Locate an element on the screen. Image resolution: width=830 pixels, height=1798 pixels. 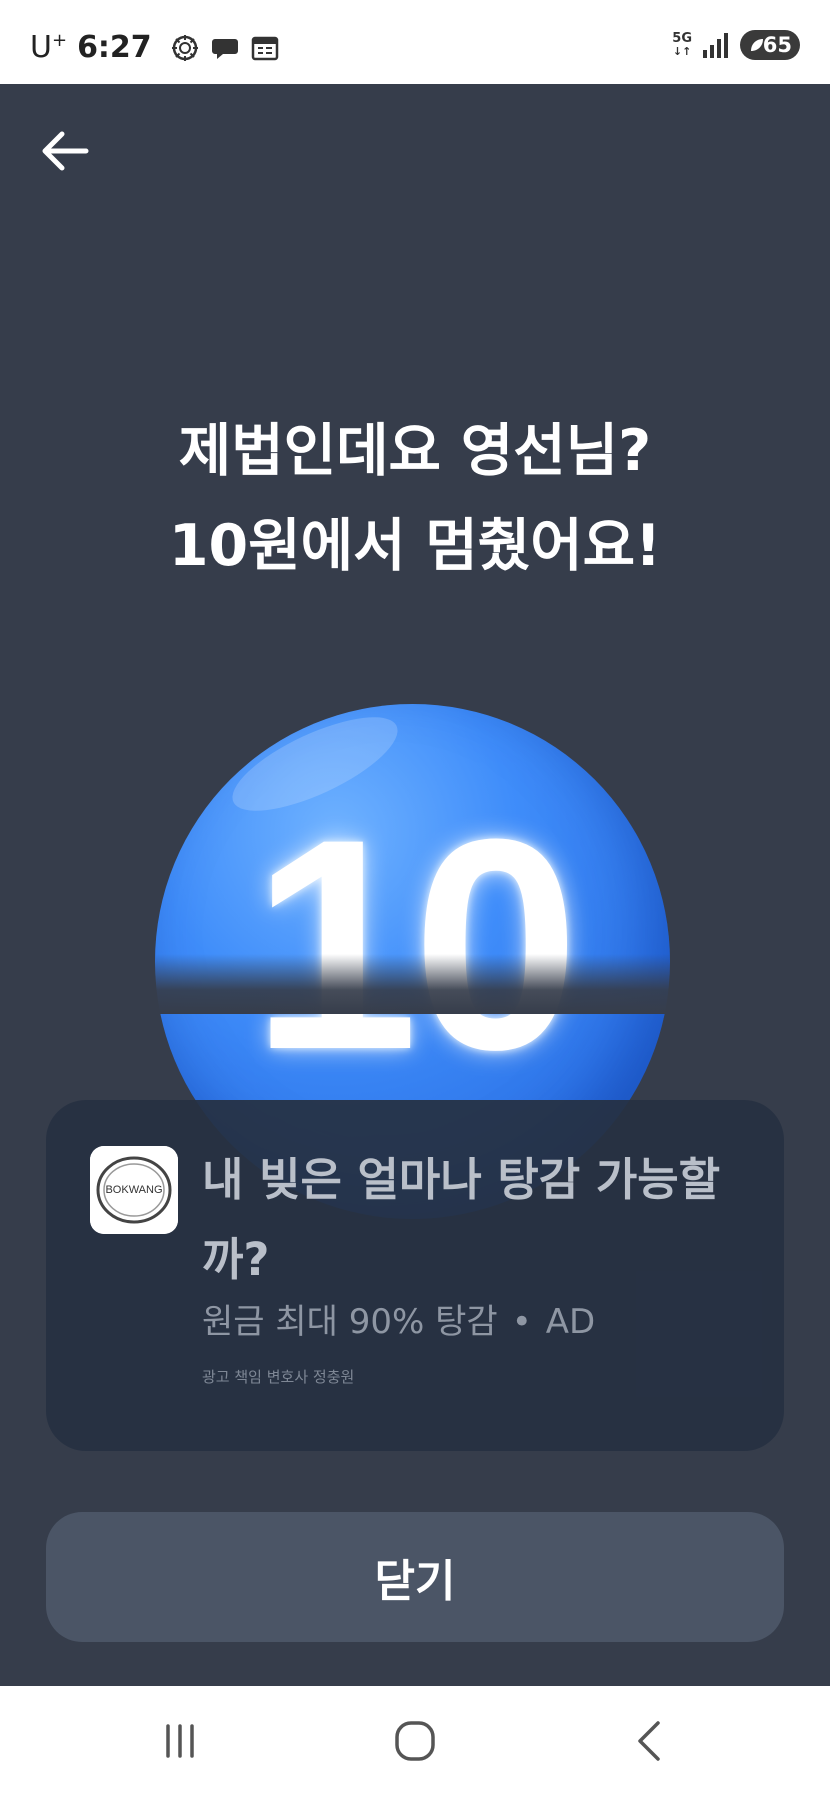
home-icon is located at coordinates (415, 1741).